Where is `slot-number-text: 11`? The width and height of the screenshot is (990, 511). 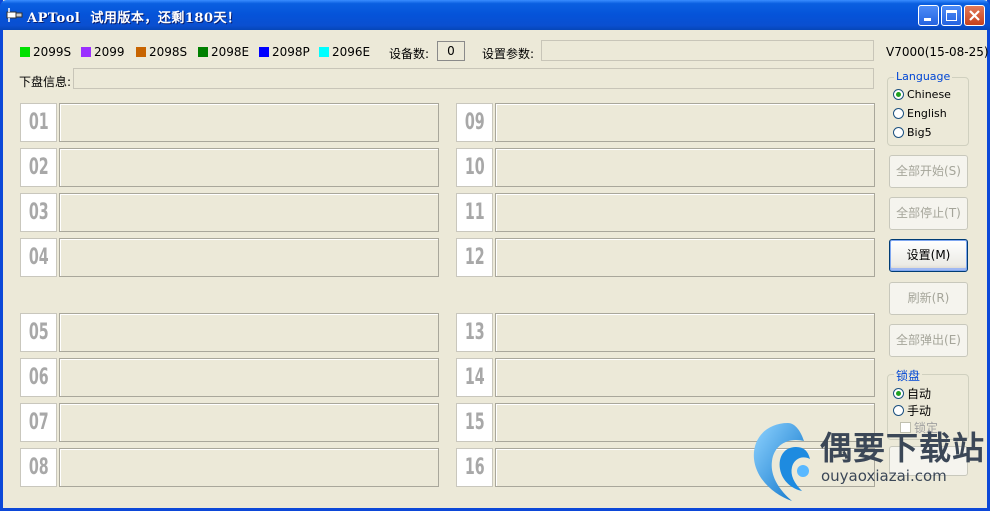
slot-number-text: 11 is located at coordinates (474, 212).